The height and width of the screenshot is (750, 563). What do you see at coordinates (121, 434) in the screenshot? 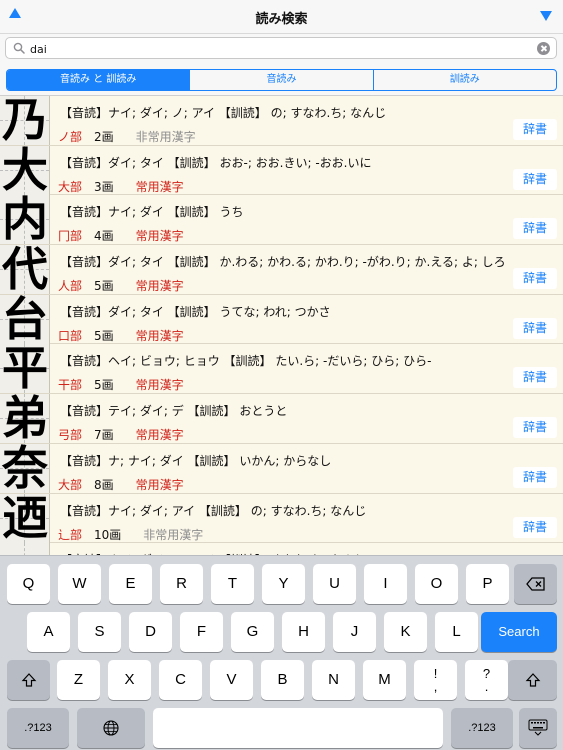
I see `kanji-meta: 弓部 7画 常用漢字` at bounding box center [121, 434].